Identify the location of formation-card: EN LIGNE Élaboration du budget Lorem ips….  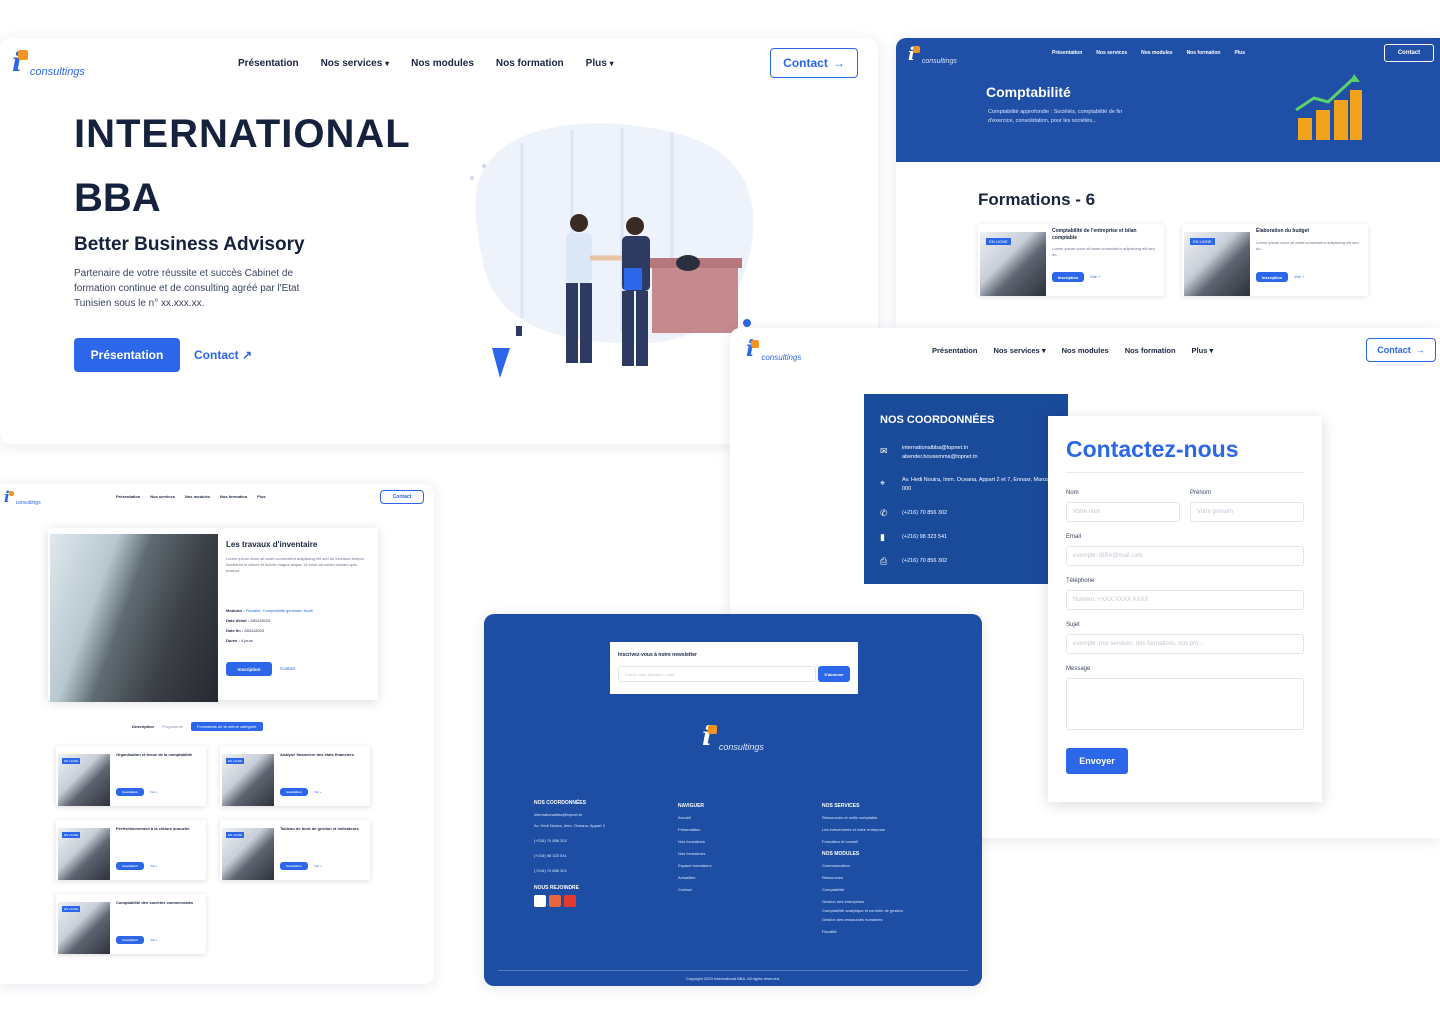
(1275, 260).